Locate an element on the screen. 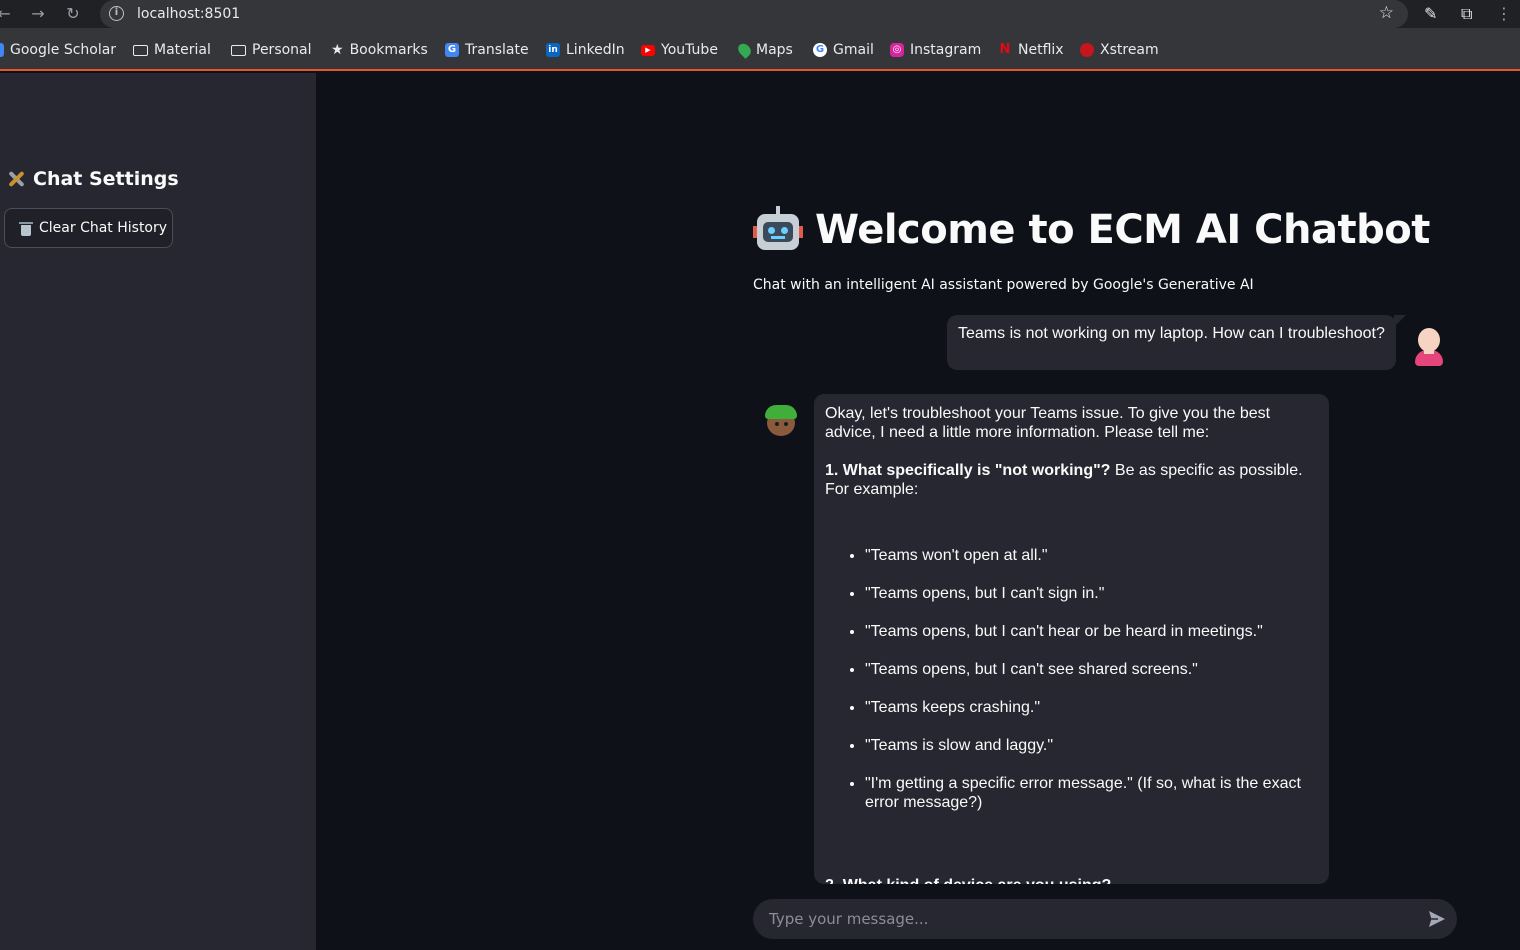 Image resolution: width=1520 pixels, height=950 pixels. bookmark-label: LinkedIn is located at coordinates (595, 50).